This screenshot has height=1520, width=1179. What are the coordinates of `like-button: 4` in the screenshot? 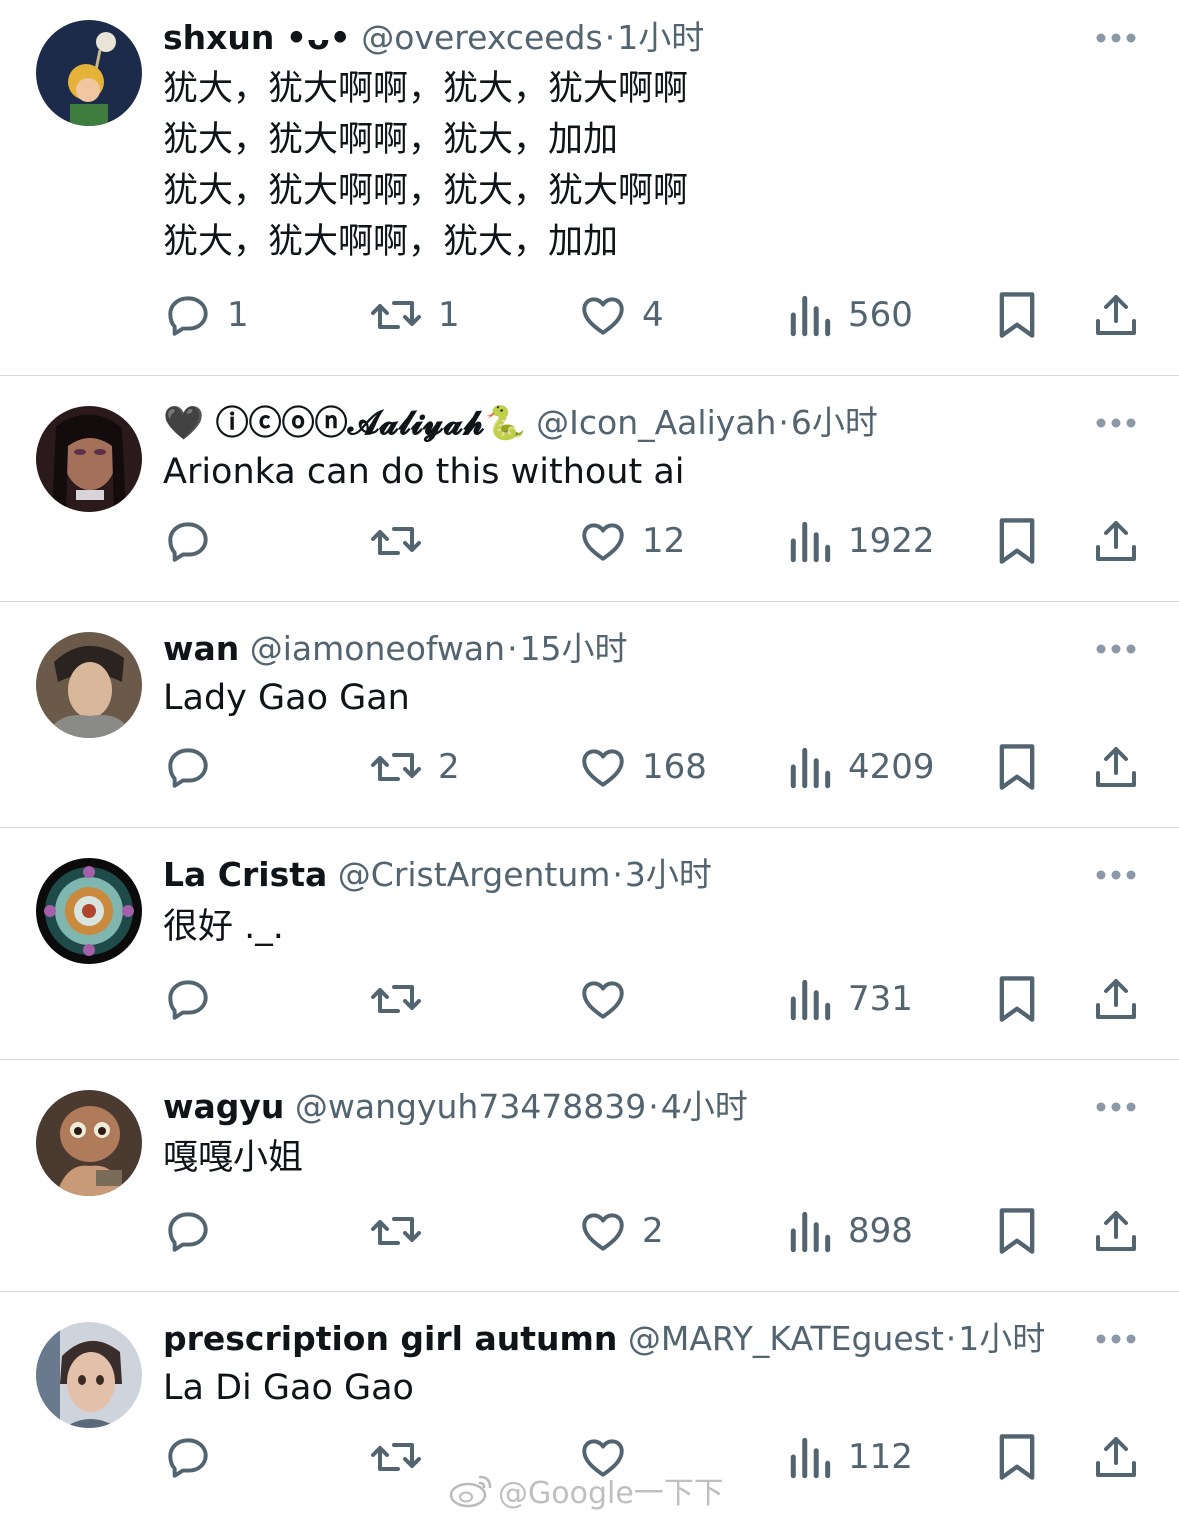 It's located at (621, 315).